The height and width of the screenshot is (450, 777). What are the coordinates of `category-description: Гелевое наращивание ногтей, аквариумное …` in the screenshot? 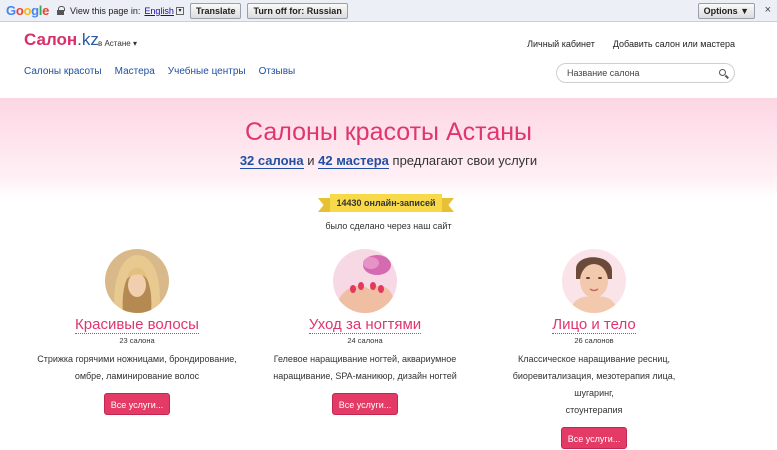 It's located at (365, 368).